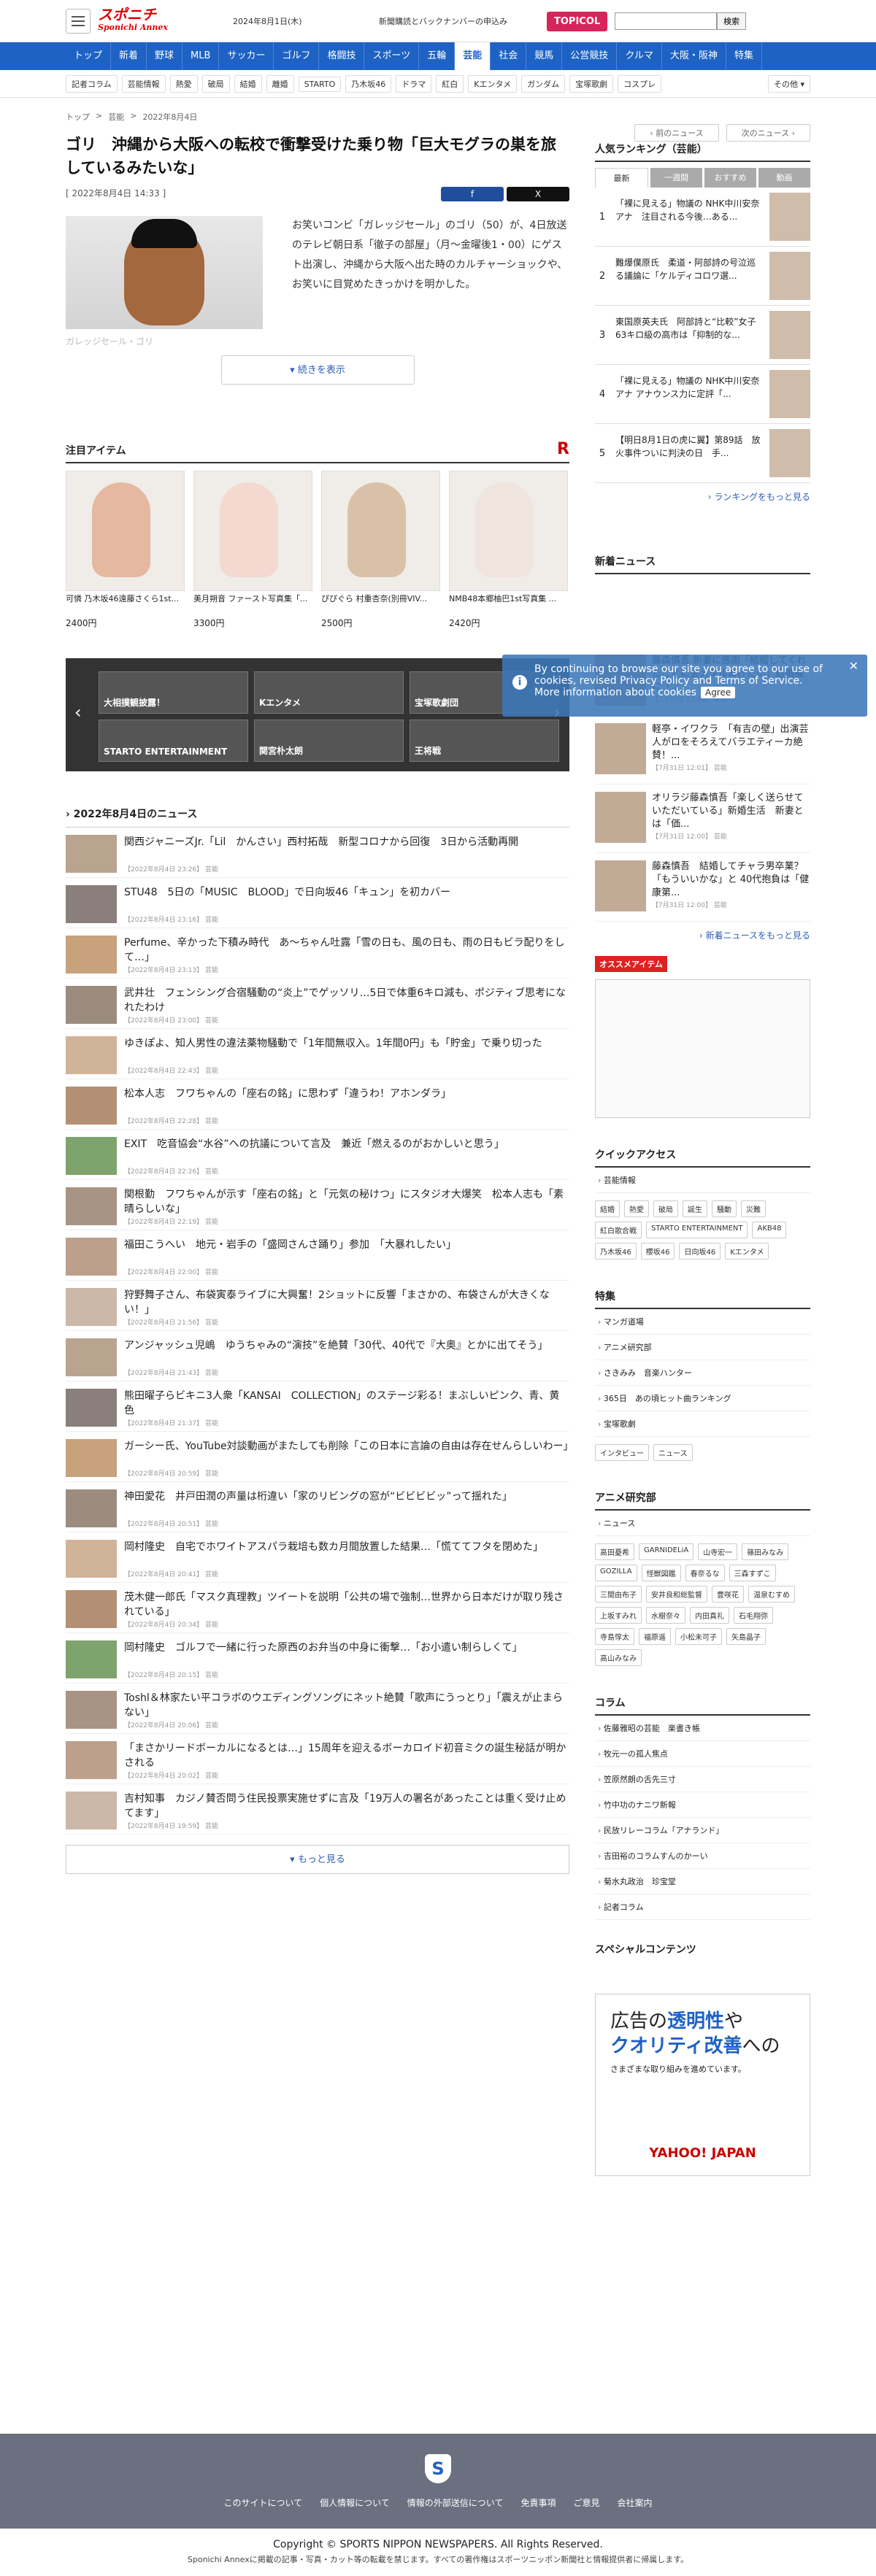 This screenshot has height=2576, width=876. I want to click on anime-tag: 温泉むすめ, so click(771, 1595).